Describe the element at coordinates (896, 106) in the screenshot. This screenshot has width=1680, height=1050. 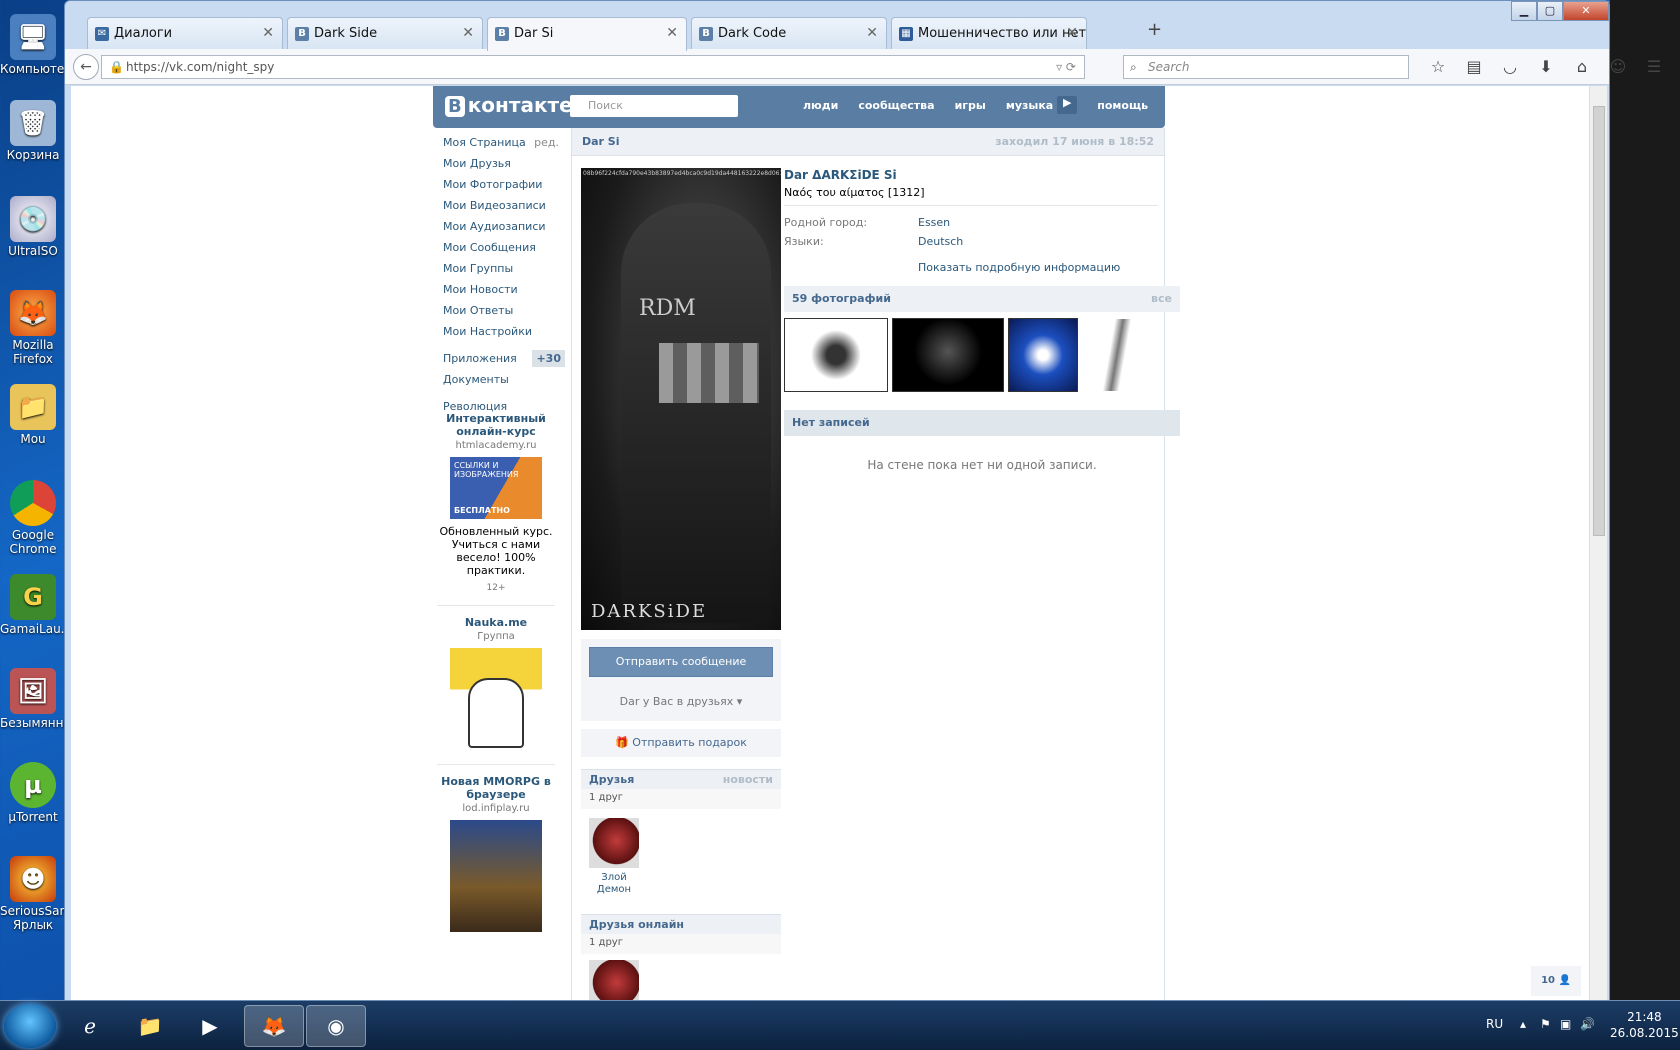
I see `nav-communities: сообщества` at that location.